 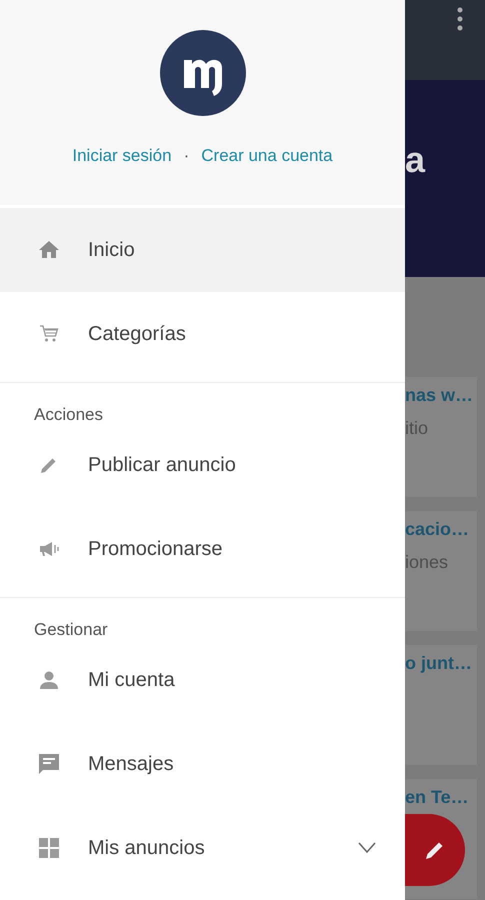 What do you see at coordinates (203, 73) in the screenshot?
I see `logo-icon` at bounding box center [203, 73].